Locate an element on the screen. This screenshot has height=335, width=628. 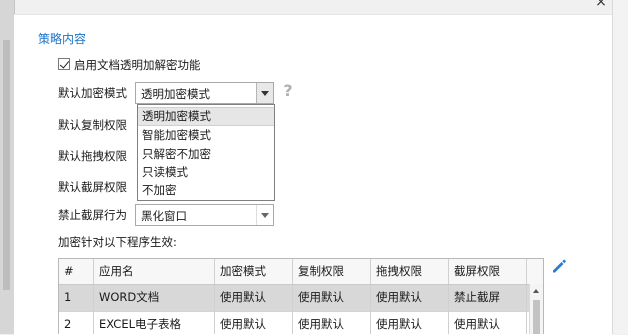
help-icon: ? is located at coordinates (288, 91).